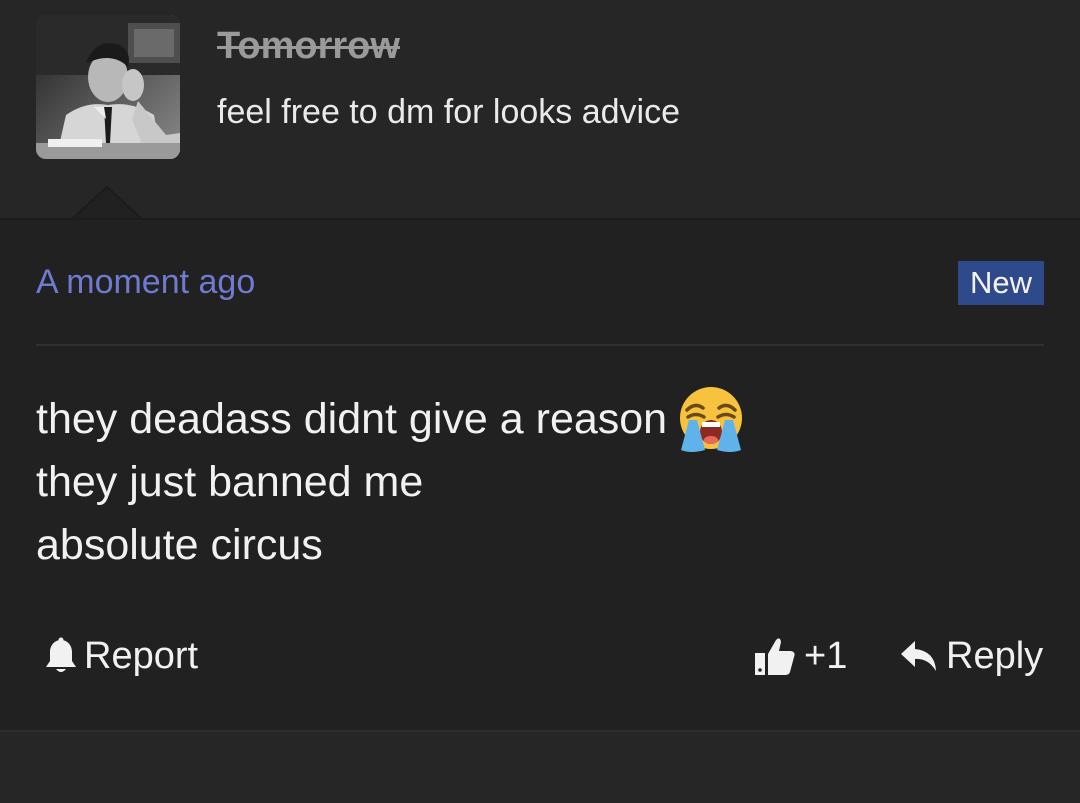  I want to click on username: Tomorrow, so click(308, 46).